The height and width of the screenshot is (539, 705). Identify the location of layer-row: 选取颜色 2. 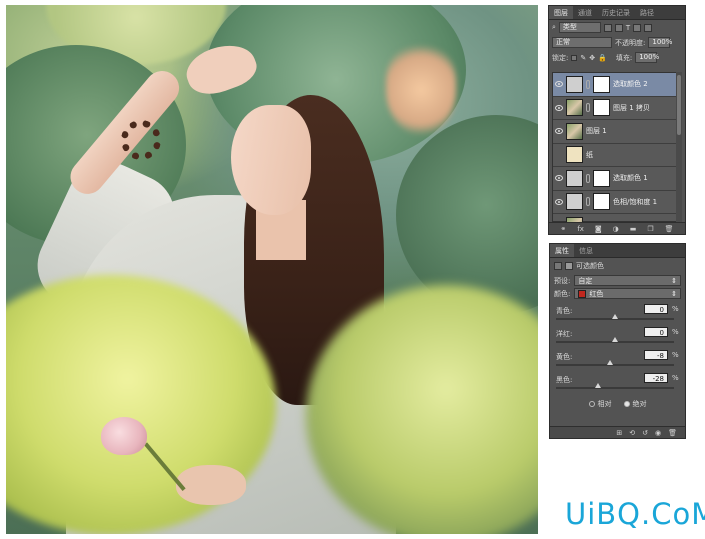
(614, 85).